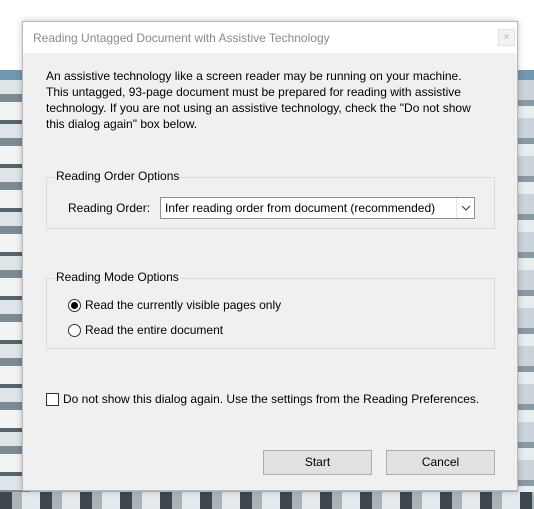 This screenshot has height=509, width=534. Describe the element at coordinates (465, 208) in the screenshot. I see `chevron-down-icon` at that location.